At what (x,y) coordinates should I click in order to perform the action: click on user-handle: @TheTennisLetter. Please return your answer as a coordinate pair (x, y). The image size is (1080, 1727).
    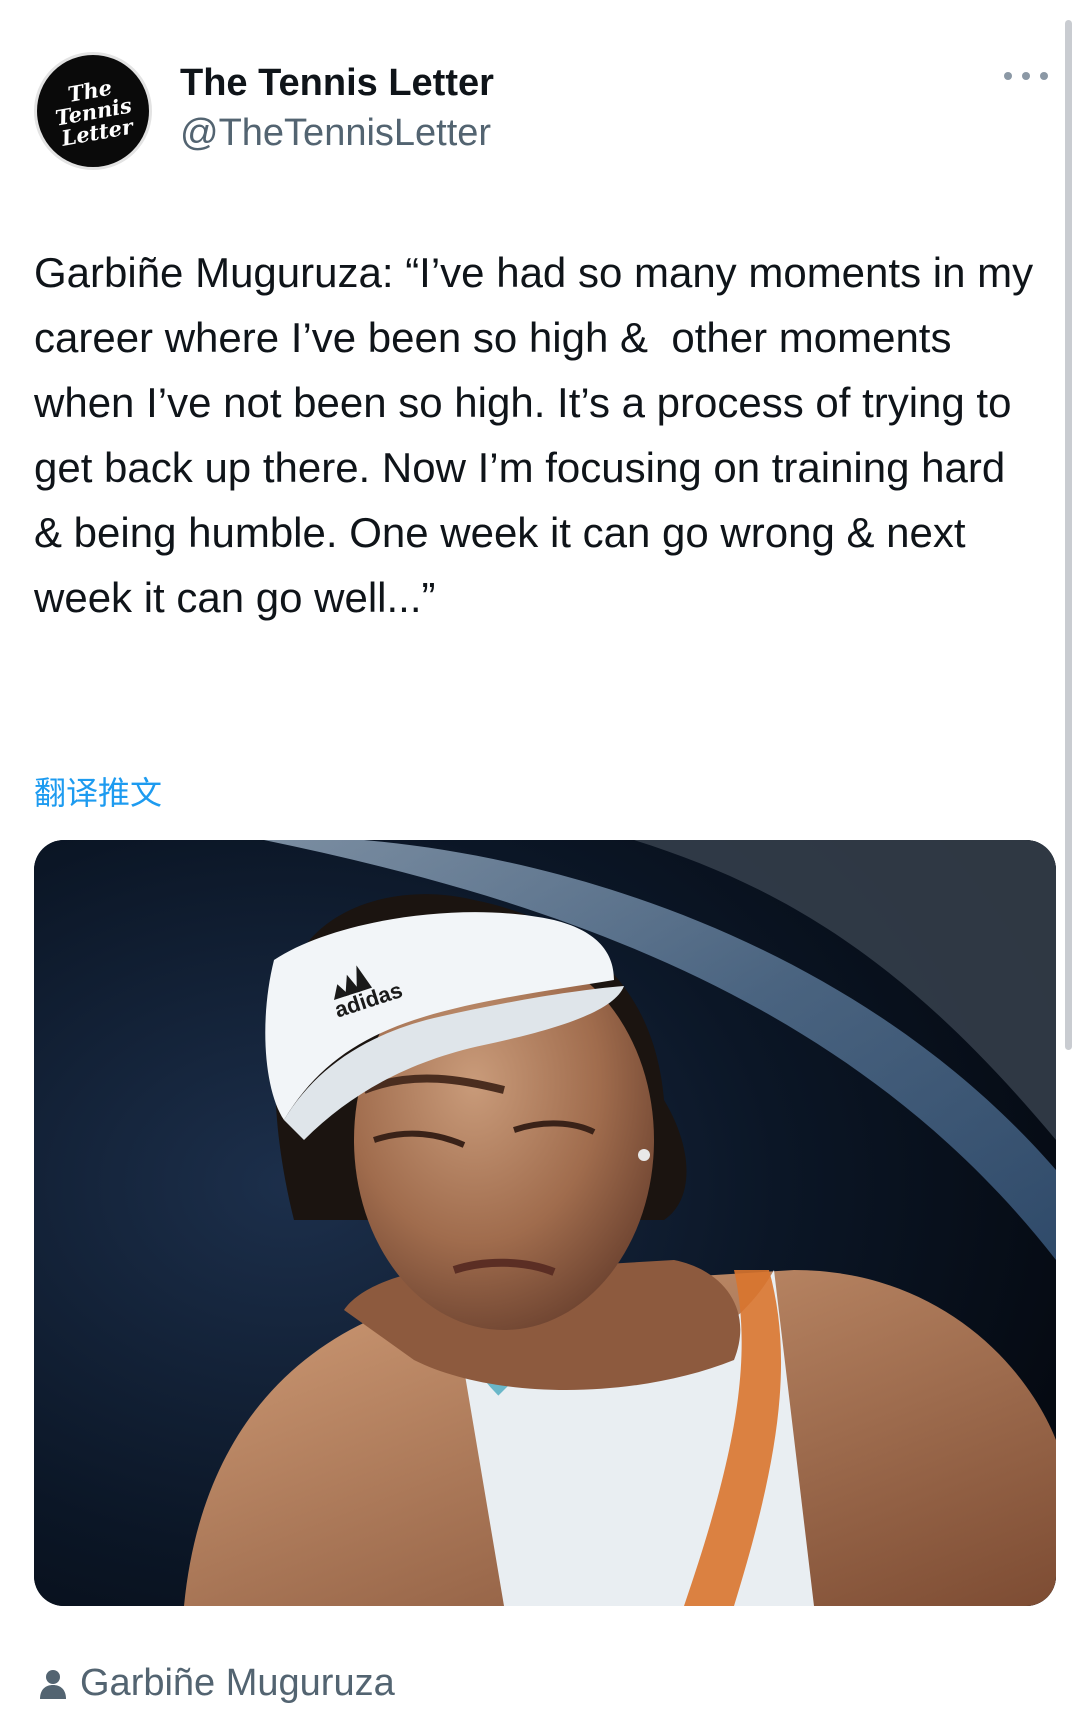
    Looking at the image, I should click on (335, 133).